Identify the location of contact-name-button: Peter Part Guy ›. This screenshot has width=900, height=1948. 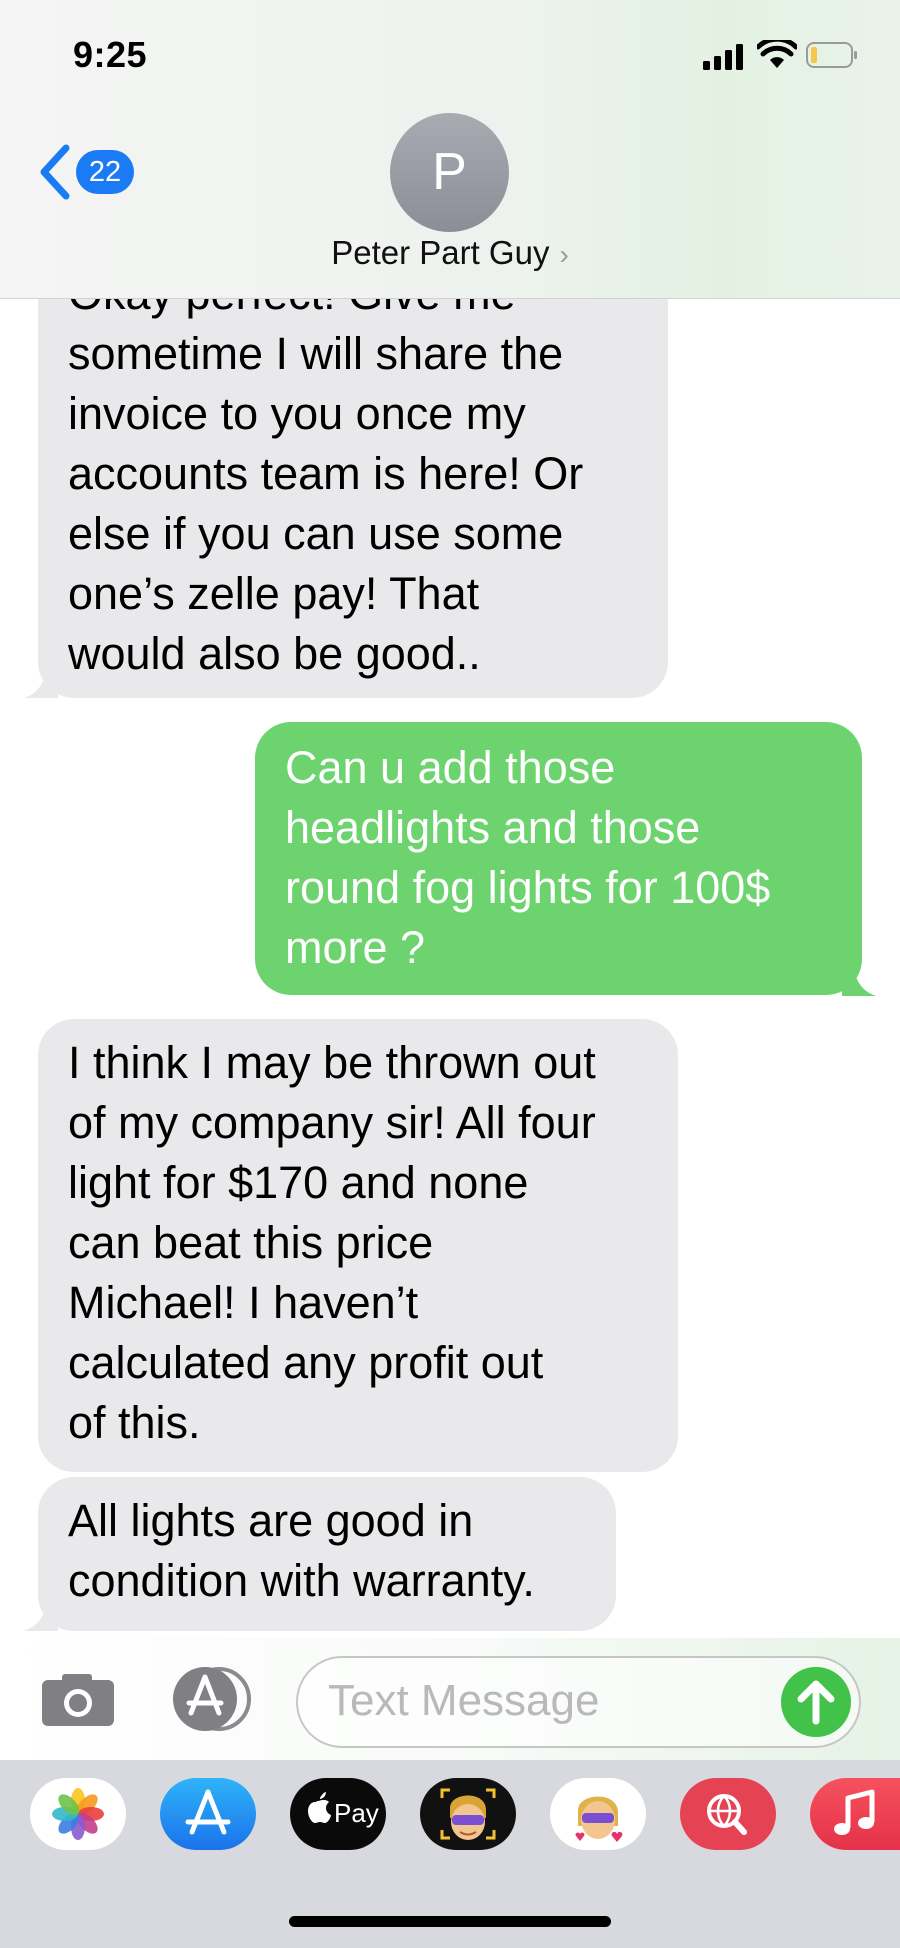
(450, 253).